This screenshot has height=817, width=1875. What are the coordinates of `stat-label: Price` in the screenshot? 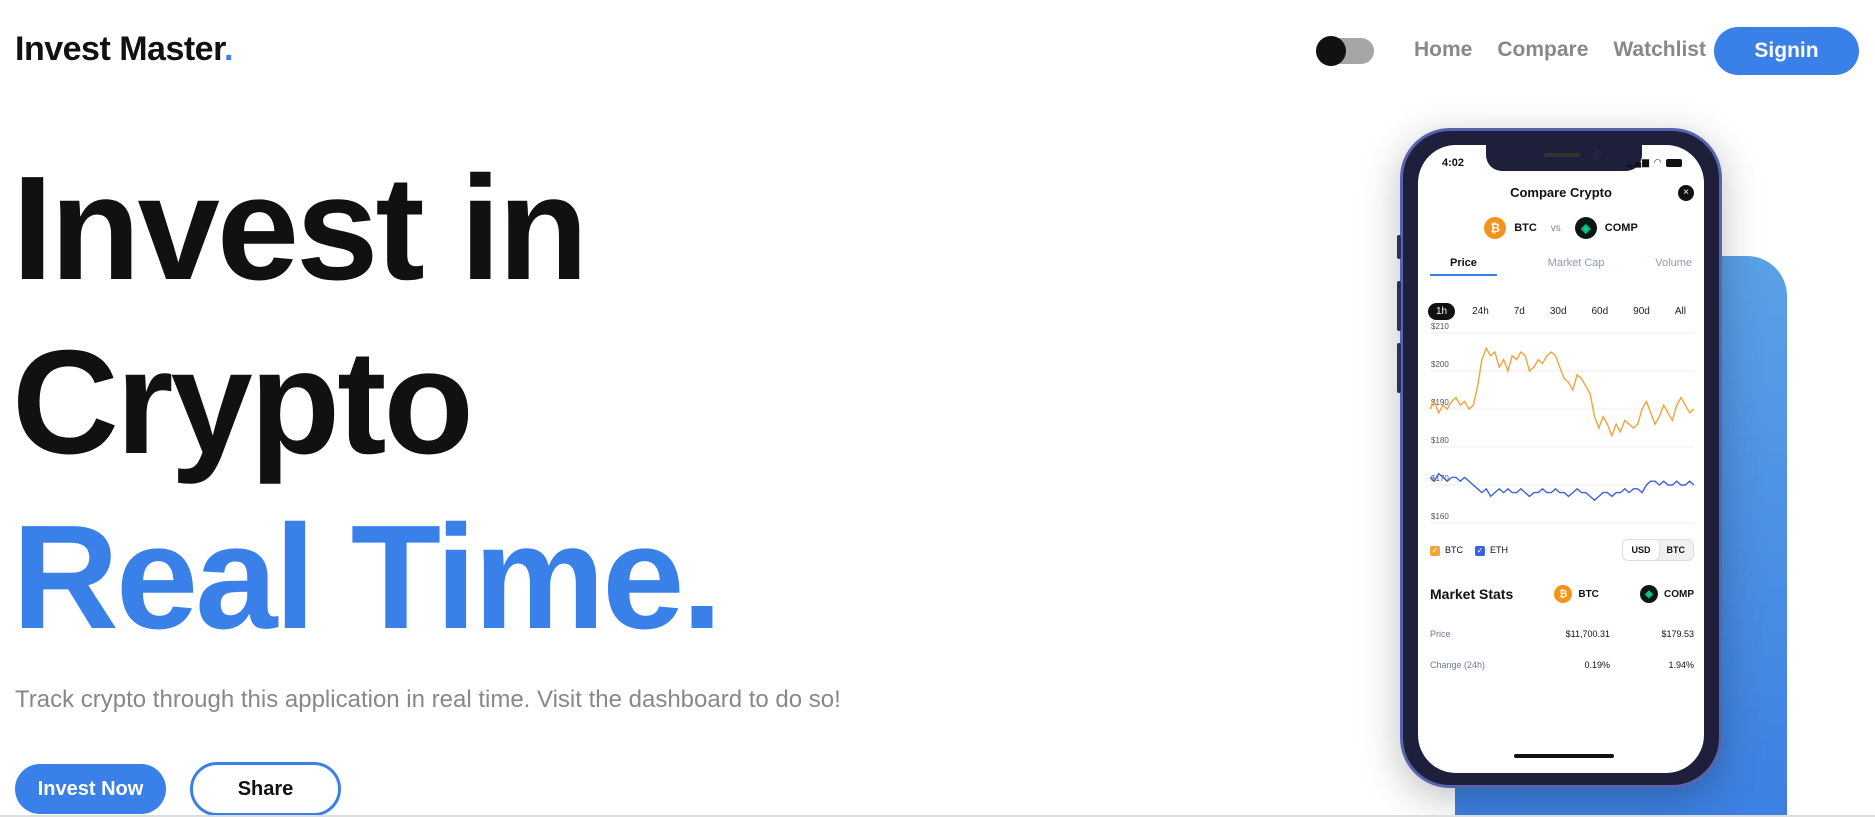 It's located at (1440, 634).